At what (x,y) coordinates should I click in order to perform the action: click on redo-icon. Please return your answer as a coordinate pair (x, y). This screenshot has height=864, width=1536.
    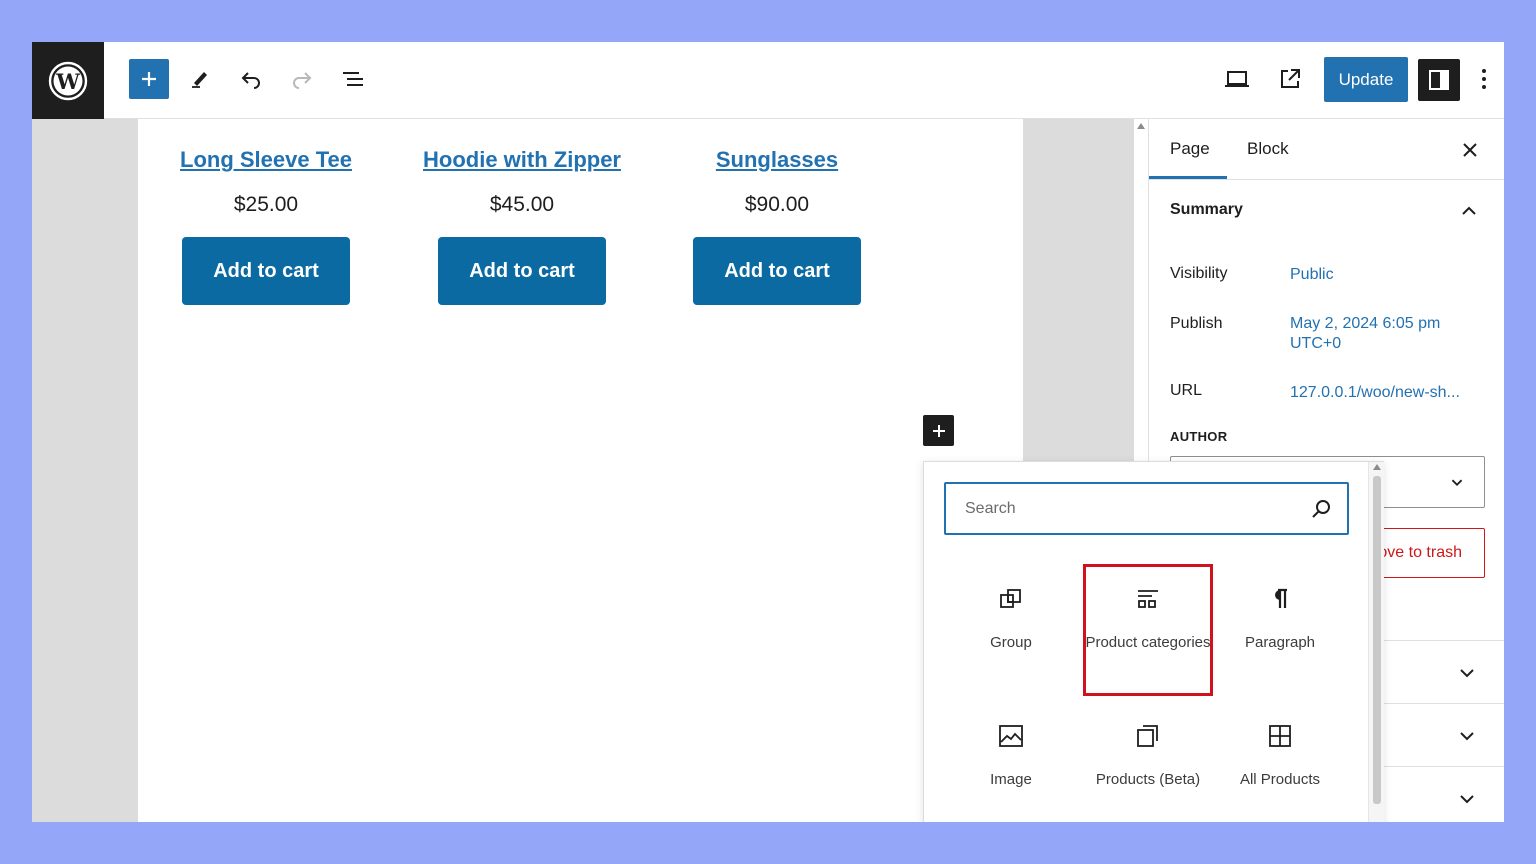
    Looking at the image, I should click on (302, 80).